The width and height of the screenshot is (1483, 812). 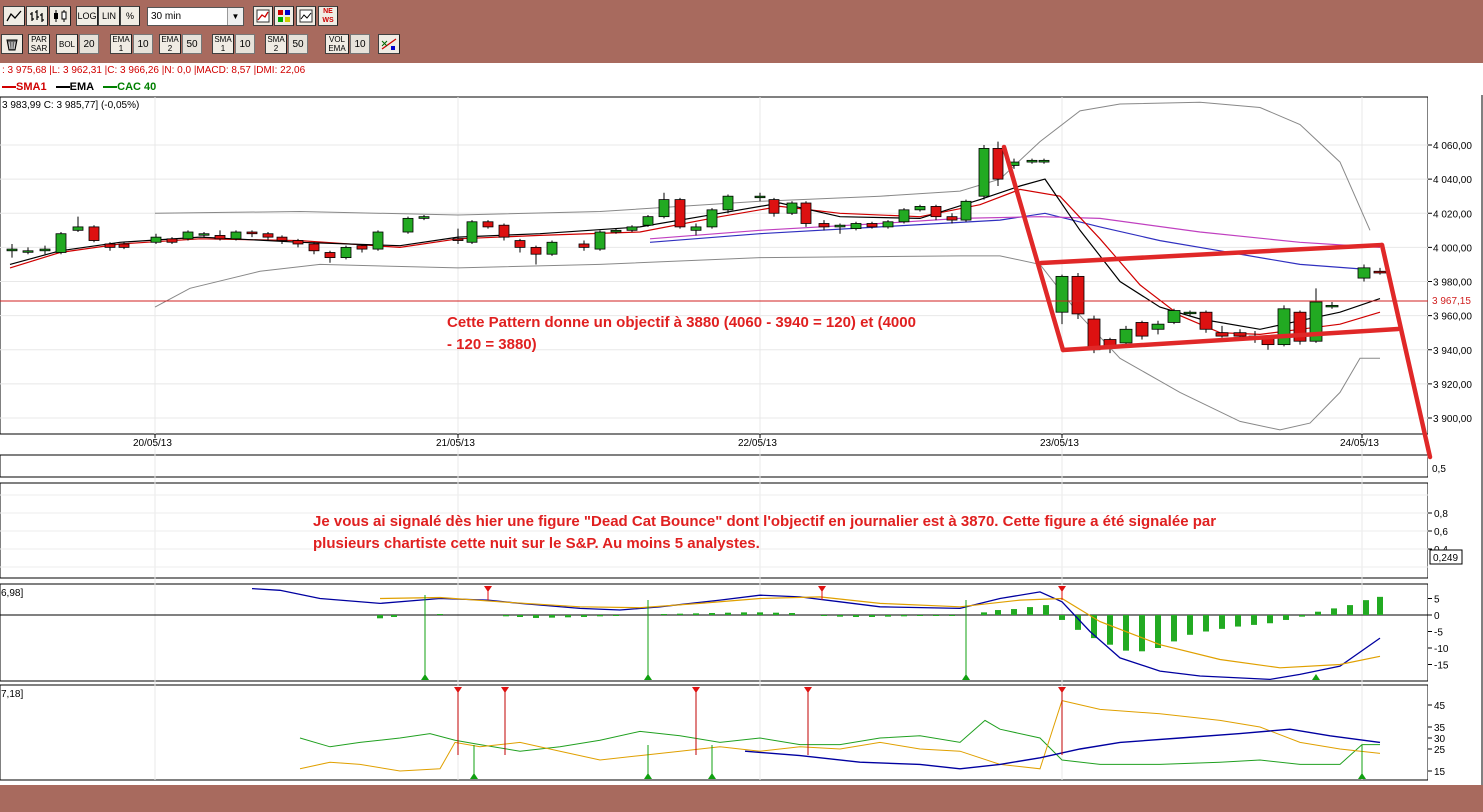 I want to click on bar-chart-icon, so click(x=37, y=16).